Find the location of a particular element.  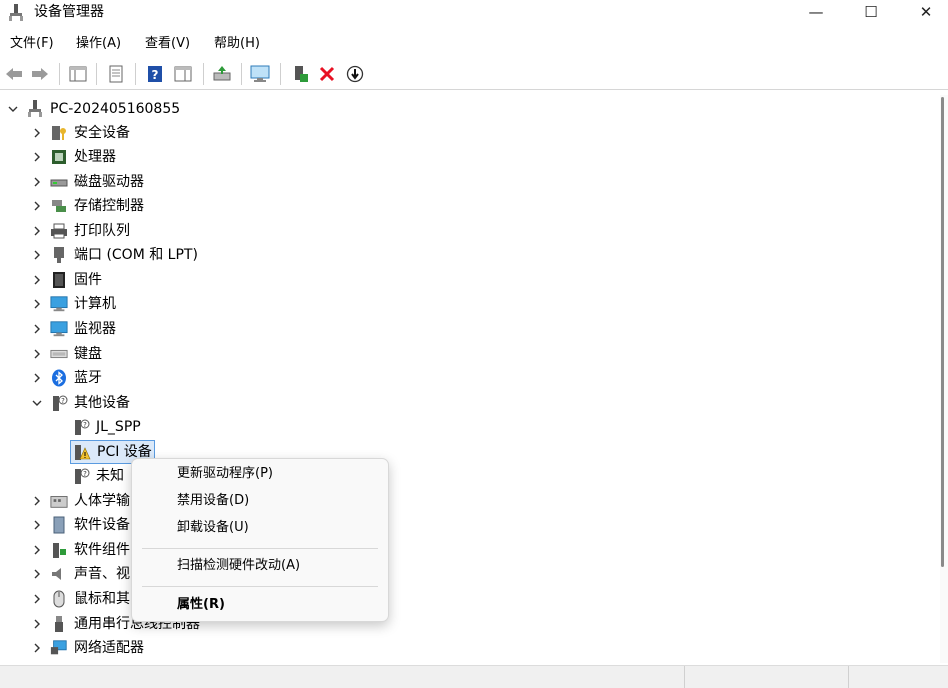

tree-item-bluetooth: 蓝牙 is located at coordinates (66, 378).